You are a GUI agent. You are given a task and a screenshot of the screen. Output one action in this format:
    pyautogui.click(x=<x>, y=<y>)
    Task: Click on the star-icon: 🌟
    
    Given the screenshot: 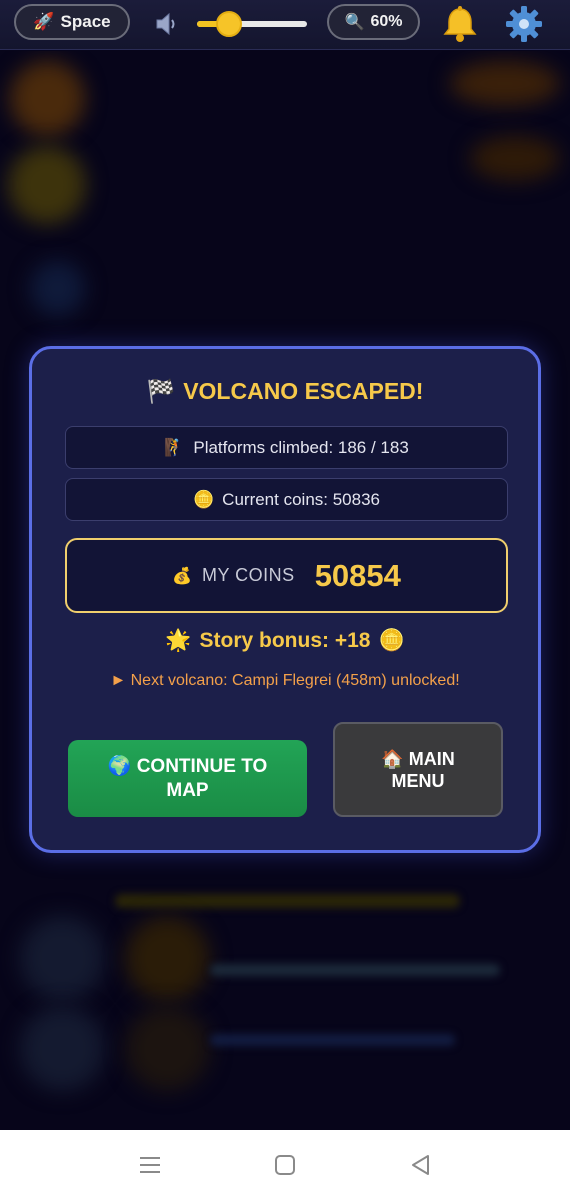 What is the action you would take?
    pyautogui.click(x=178, y=640)
    